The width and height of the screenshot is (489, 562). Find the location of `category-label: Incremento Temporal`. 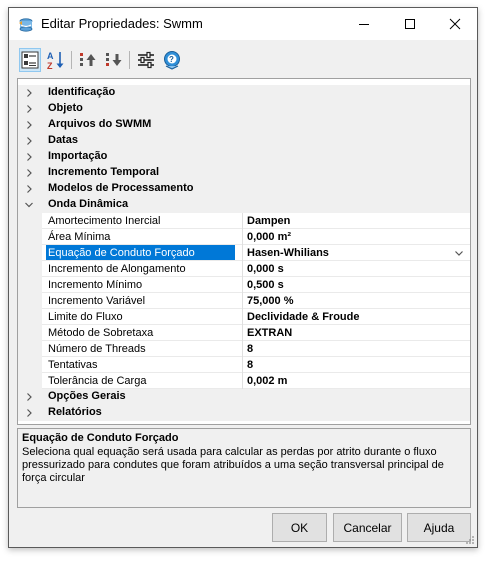

category-label: Incremento Temporal is located at coordinates (104, 172).